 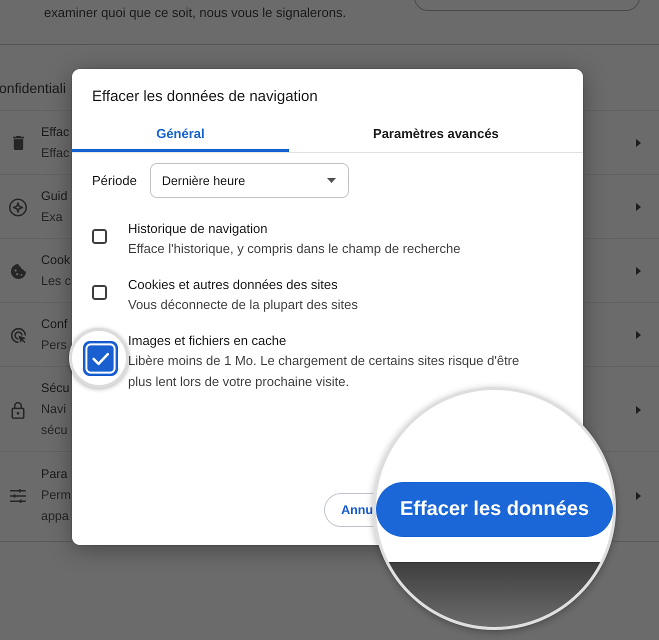 I want to click on option-description: Vous déconnecte de la plupart des sites, so click(x=243, y=305).